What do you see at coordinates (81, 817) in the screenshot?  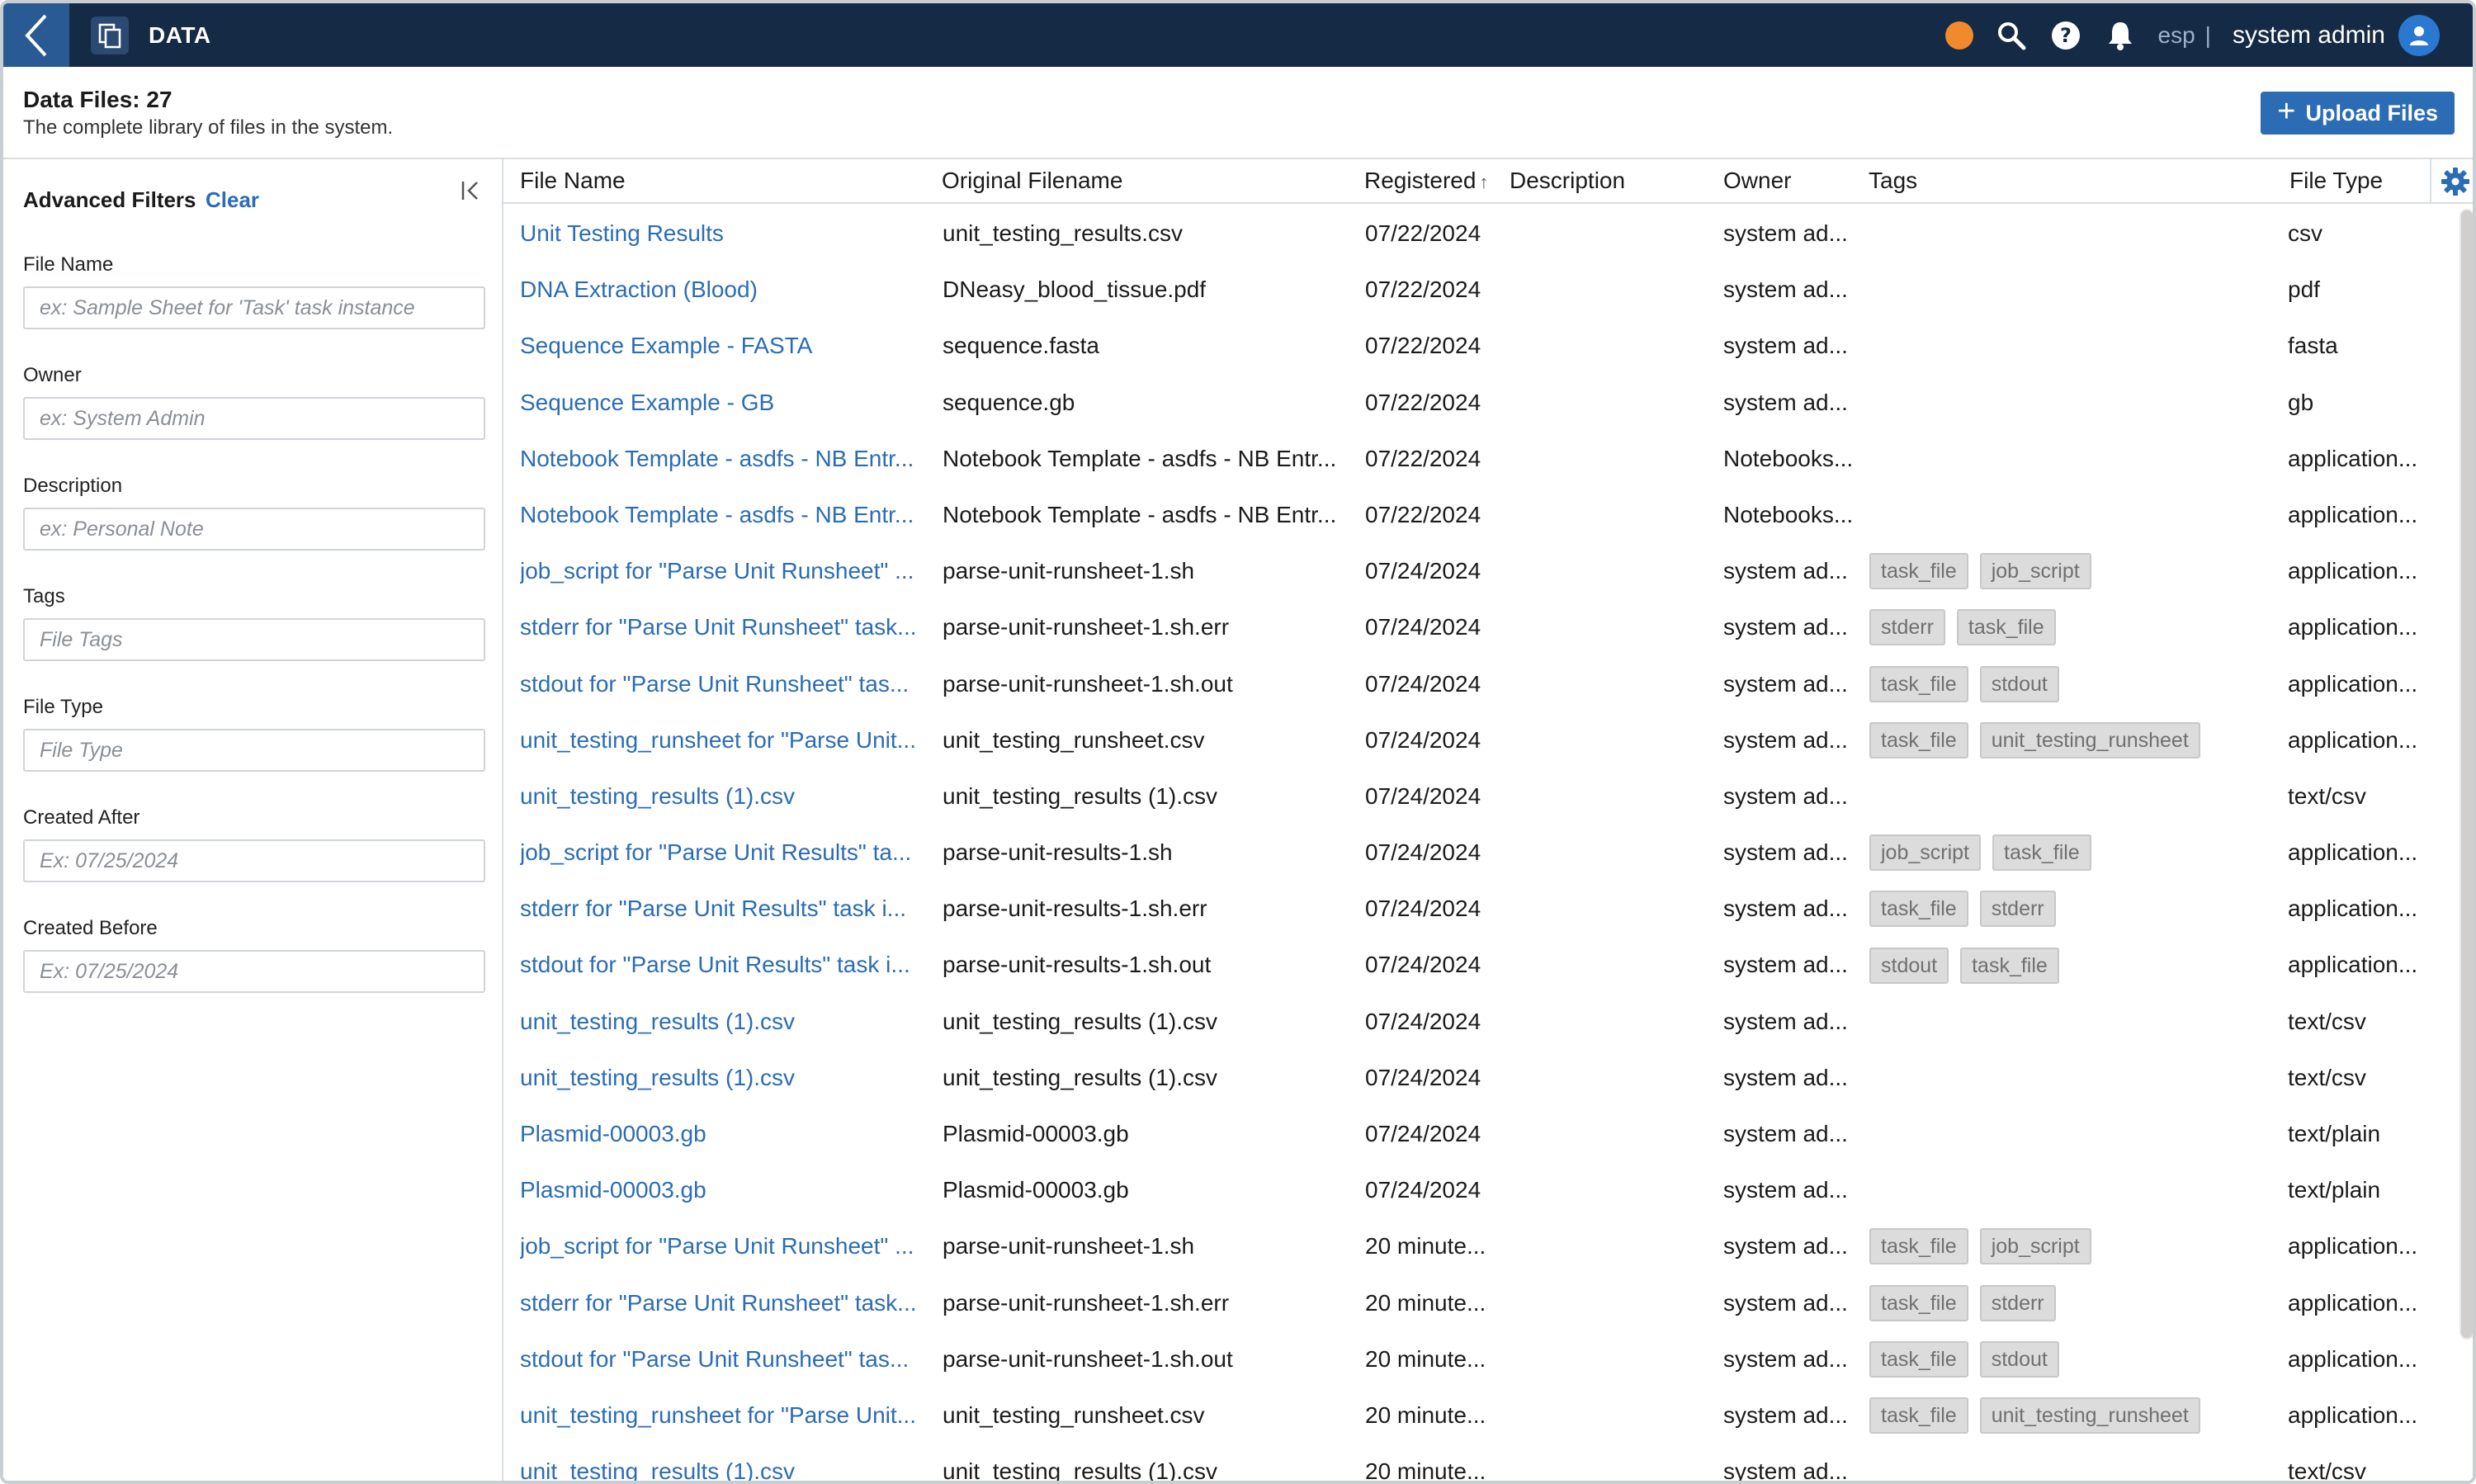 I see `filter-label: Created After` at bounding box center [81, 817].